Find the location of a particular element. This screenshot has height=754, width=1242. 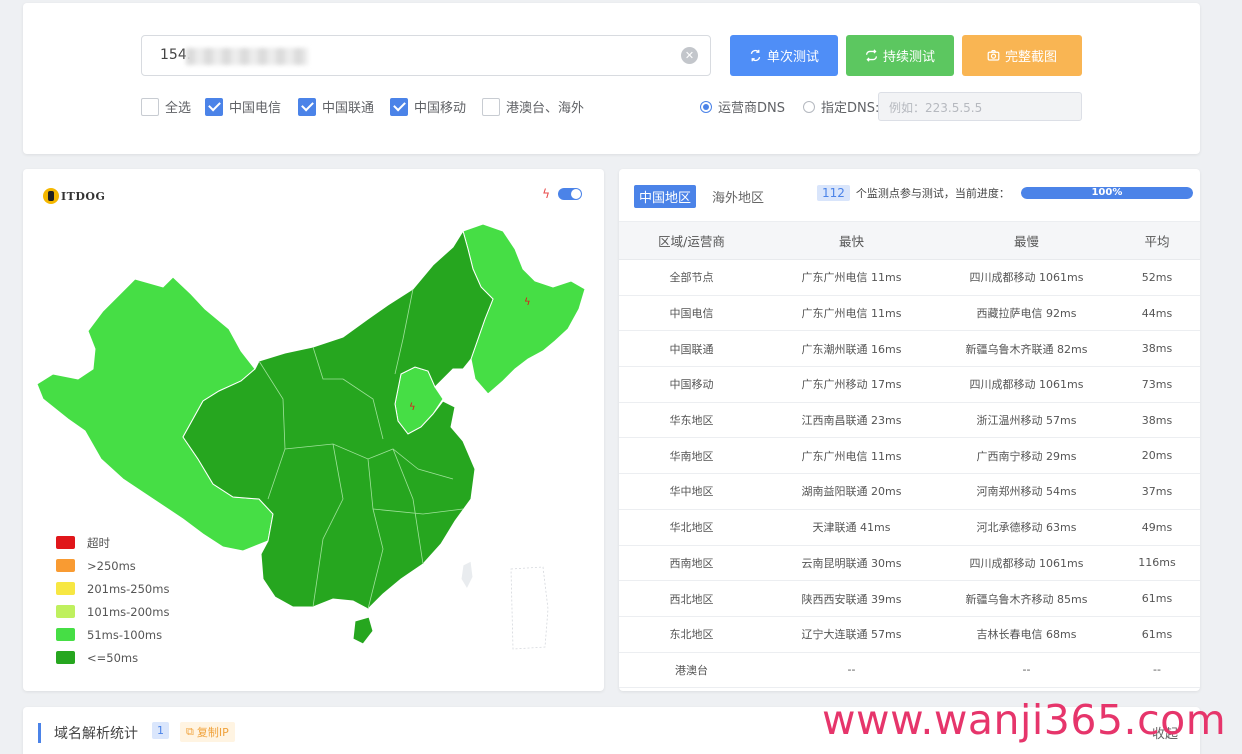

table-row: 中国联通 广东潮州联通 16ms 新疆乌鲁木齐联通 82ms 38ms is located at coordinates (909, 349).